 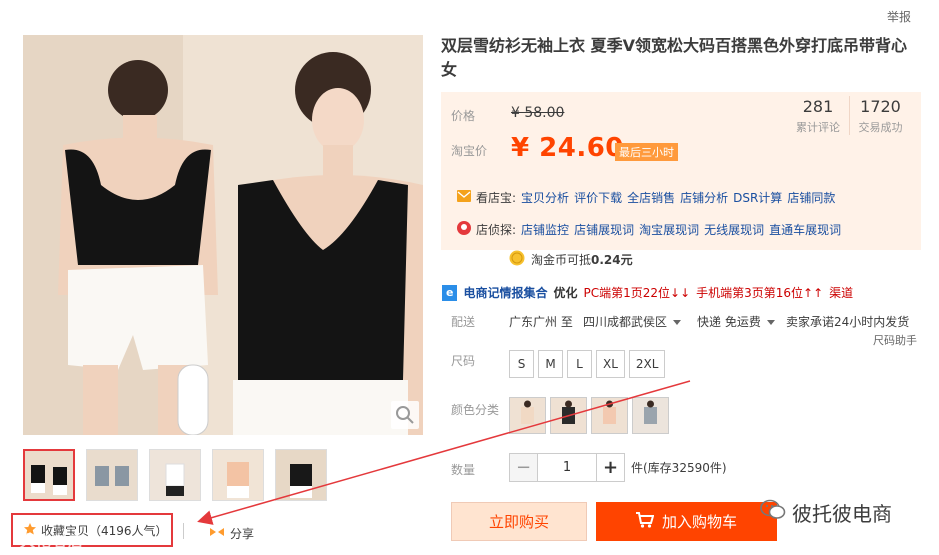 I want to click on add-to-cart-label: 加入购物车, so click(x=699, y=522).